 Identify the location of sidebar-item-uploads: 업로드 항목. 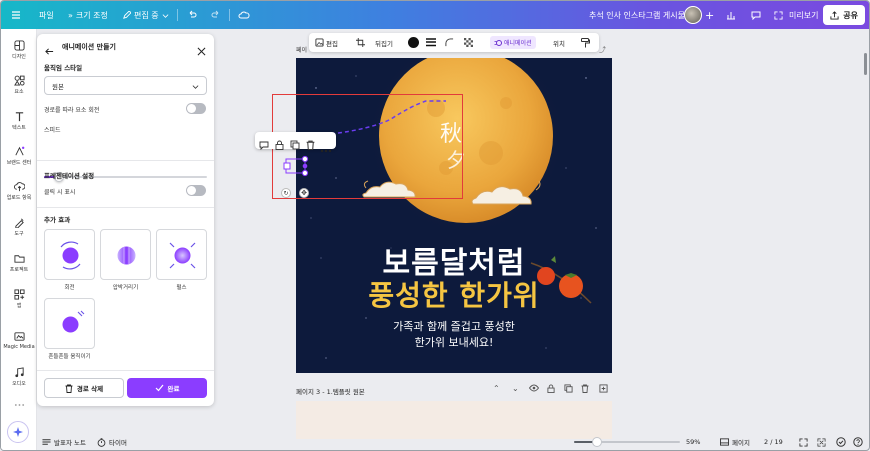
(19, 191).